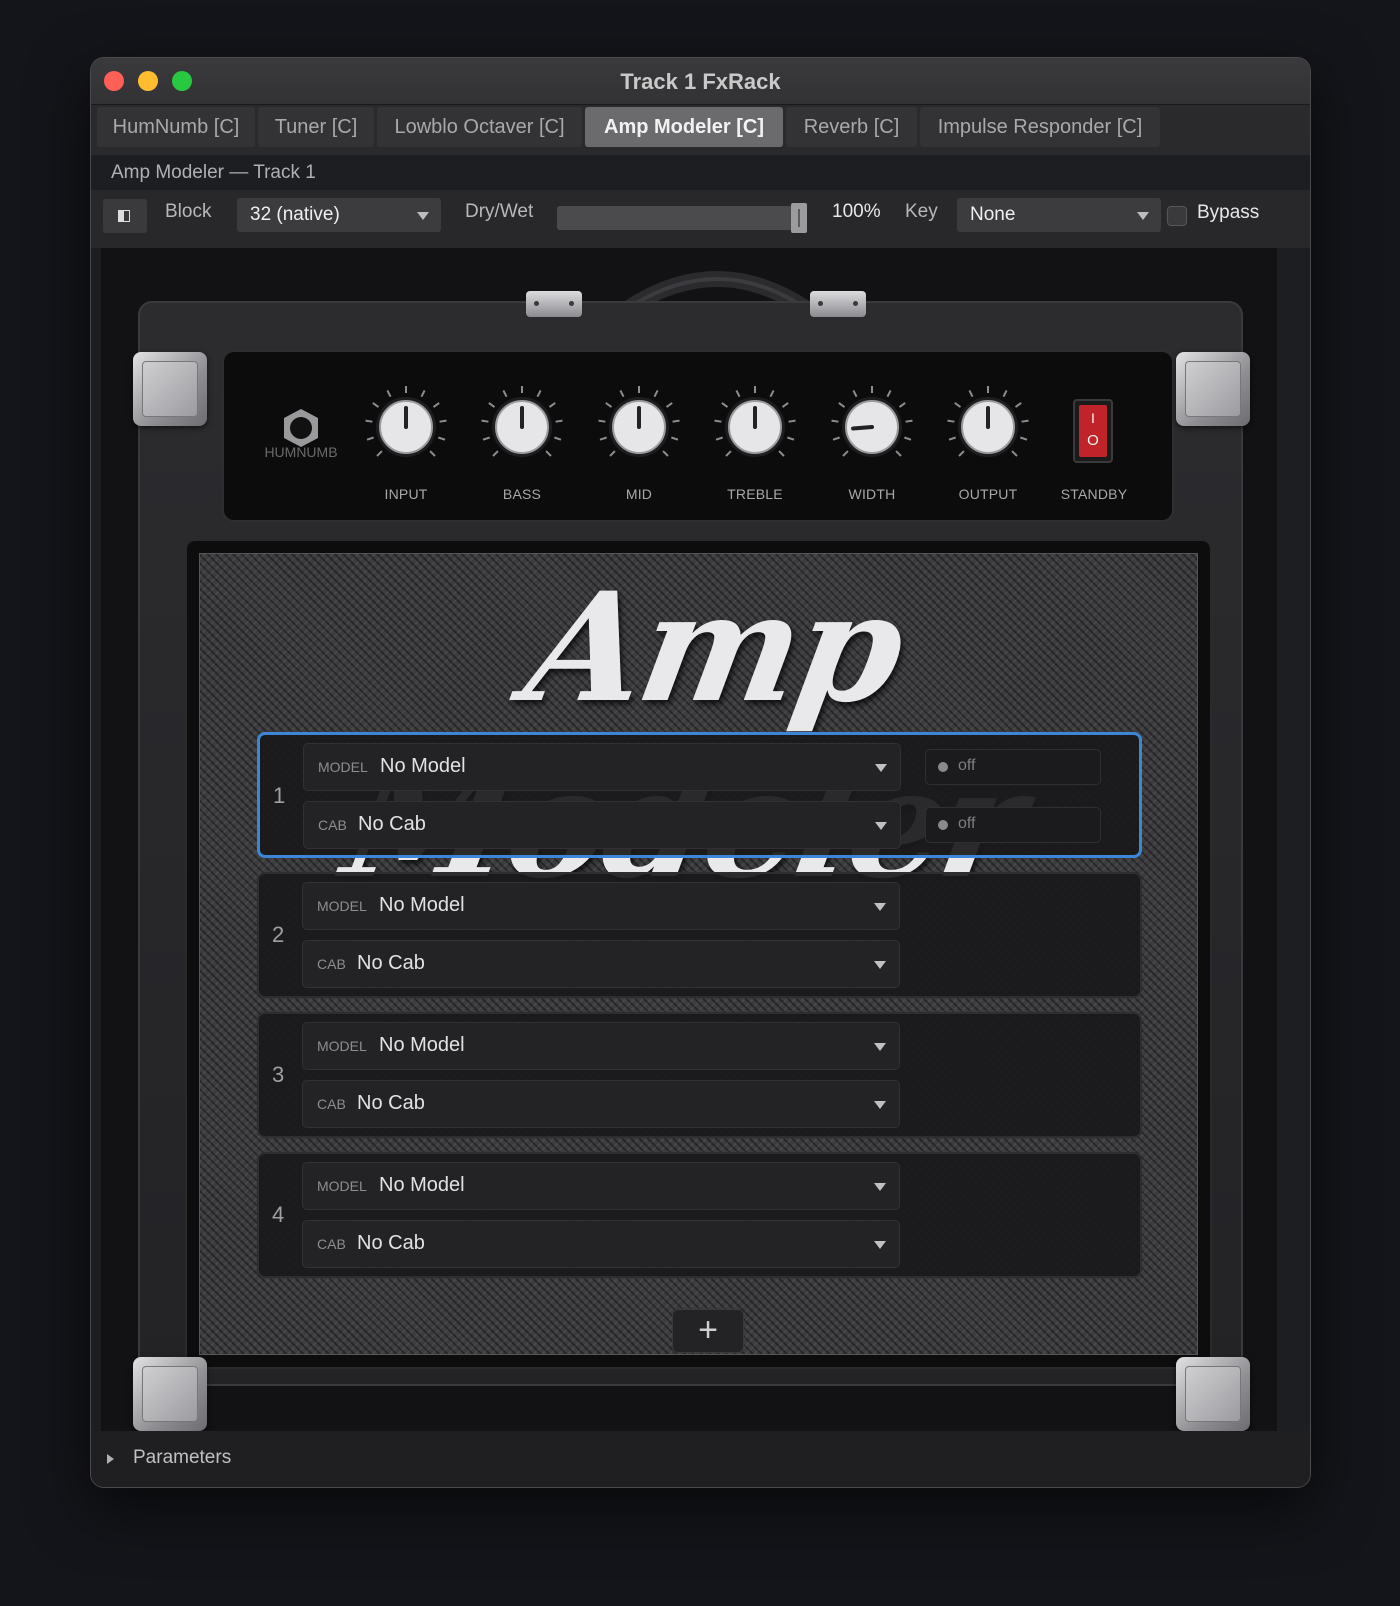 Image resolution: width=1400 pixels, height=1606 pixels. Describe the element at coordinates (755, 494) in the screenshot. I see `treble-knob-label: TREBLE` at that location.